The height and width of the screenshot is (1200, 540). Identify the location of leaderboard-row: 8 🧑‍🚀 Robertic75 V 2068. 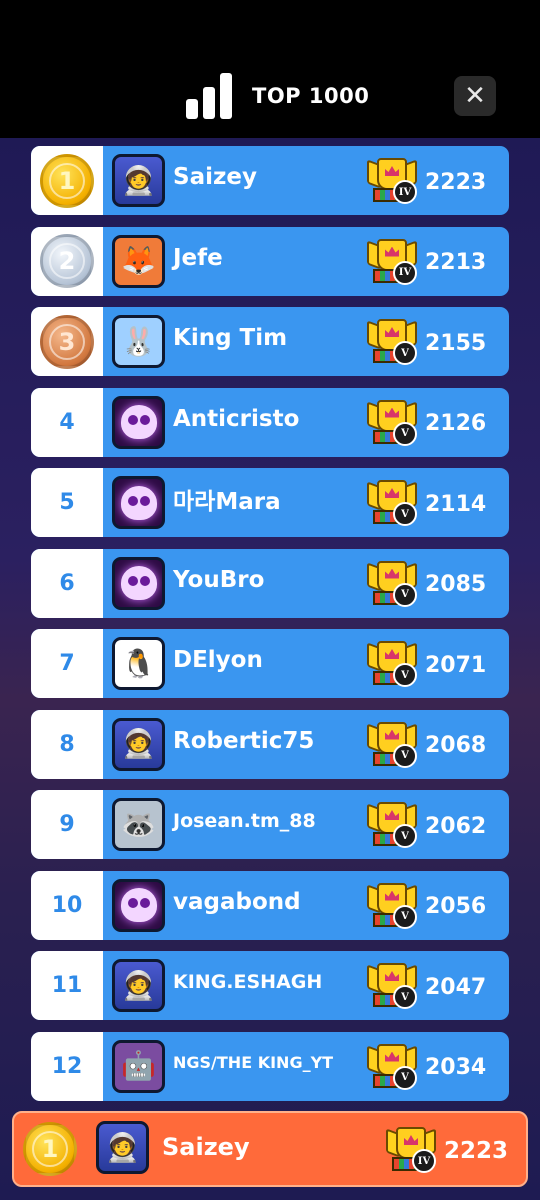
(270, 744).